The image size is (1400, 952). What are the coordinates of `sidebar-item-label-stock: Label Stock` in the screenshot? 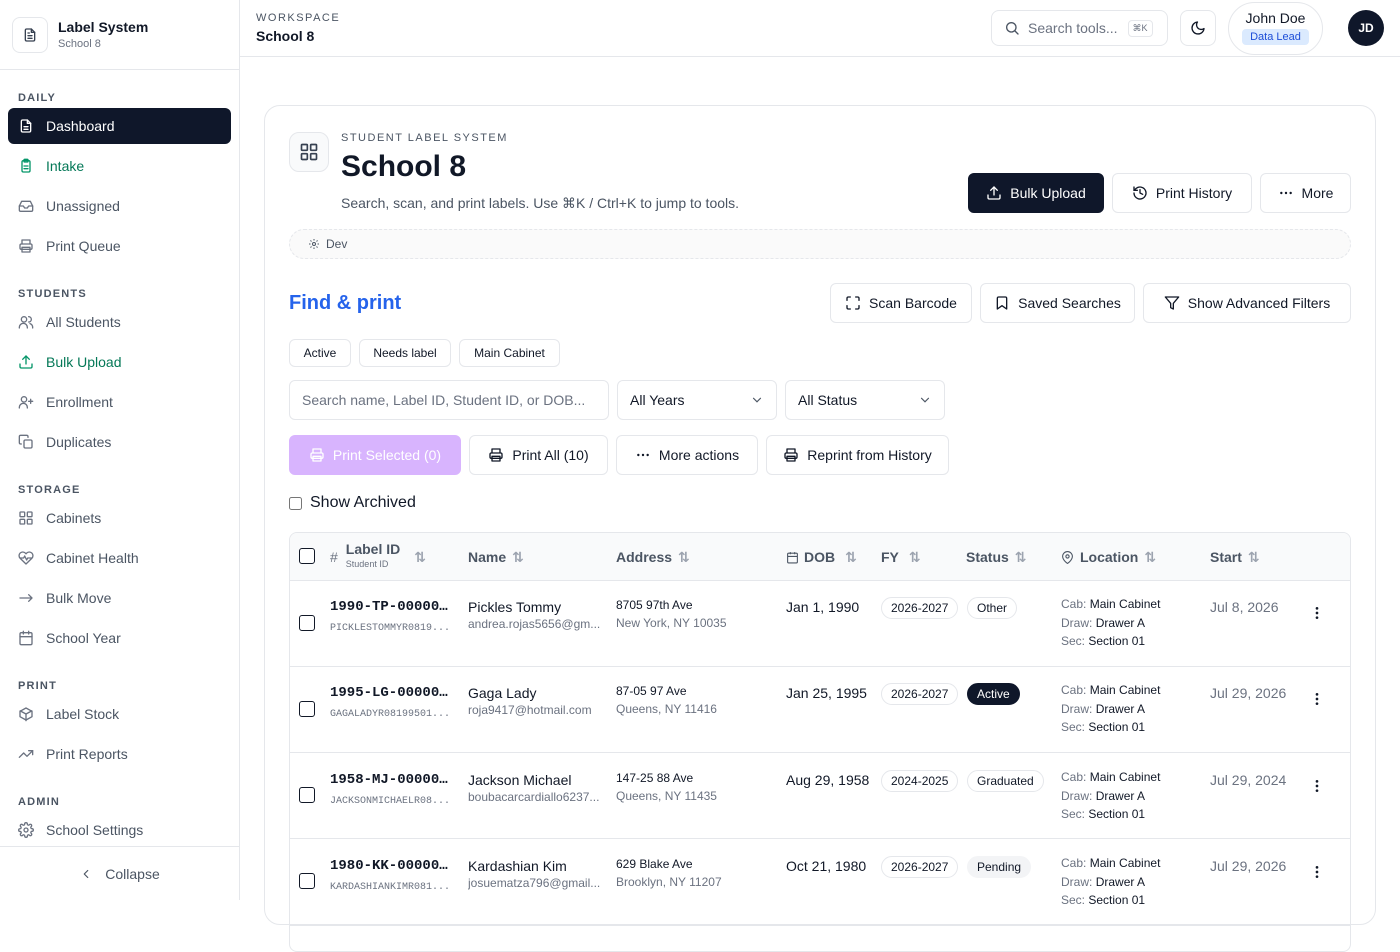 It's located at (119, 714).